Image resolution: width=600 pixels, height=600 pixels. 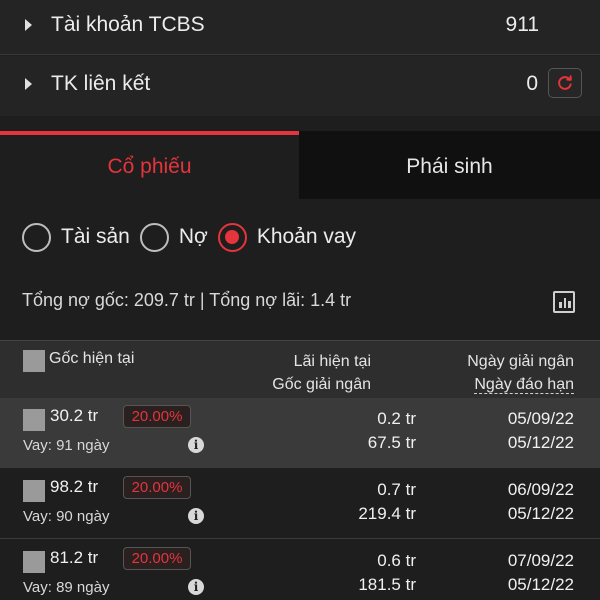 What do you see at coordinates (66, 587) in the screenshot?
I see `loan-term: Vay: 89 ngày` at bounding box center [66, 587].